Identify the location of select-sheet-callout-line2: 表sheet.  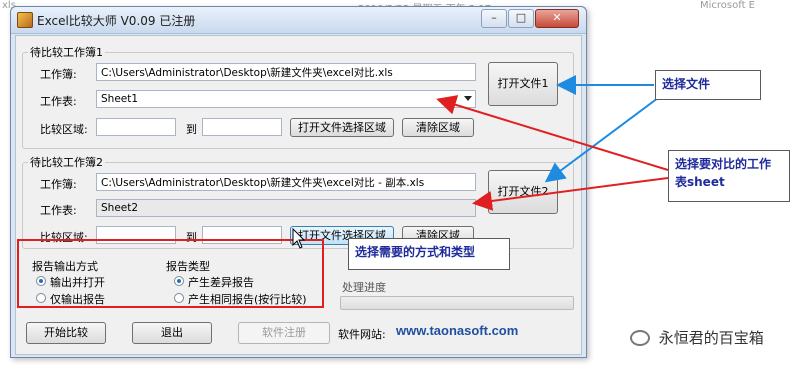
(700, 182).